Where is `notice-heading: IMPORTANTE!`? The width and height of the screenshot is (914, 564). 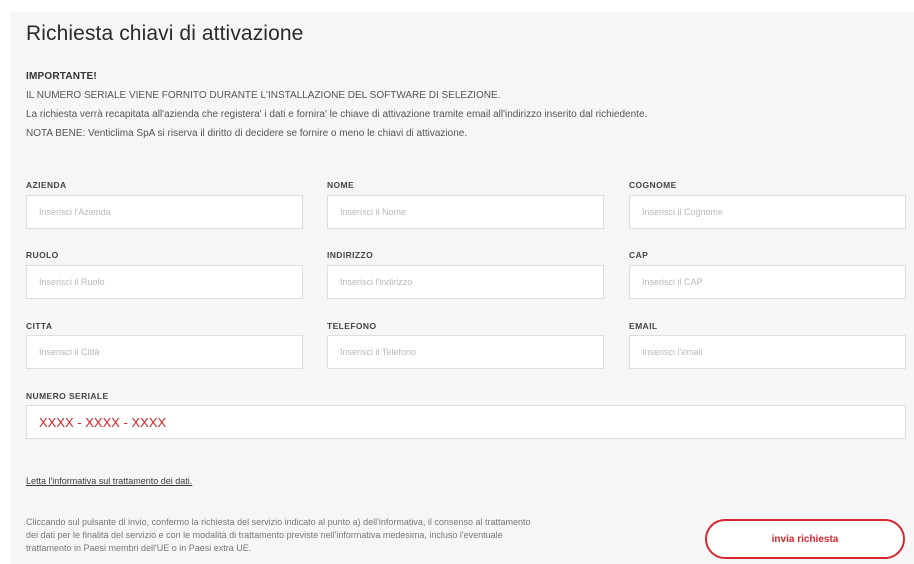
notice-heading: IMPORTANTE! is located at coordinates (61, 76).